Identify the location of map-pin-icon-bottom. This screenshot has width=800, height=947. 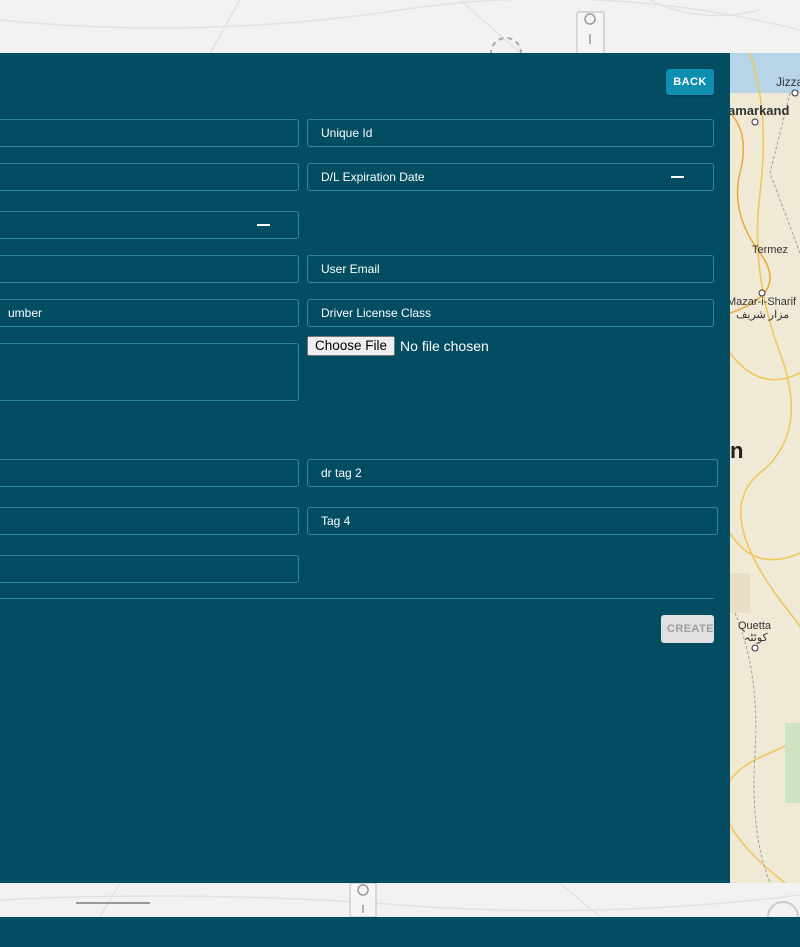
(363, 899).